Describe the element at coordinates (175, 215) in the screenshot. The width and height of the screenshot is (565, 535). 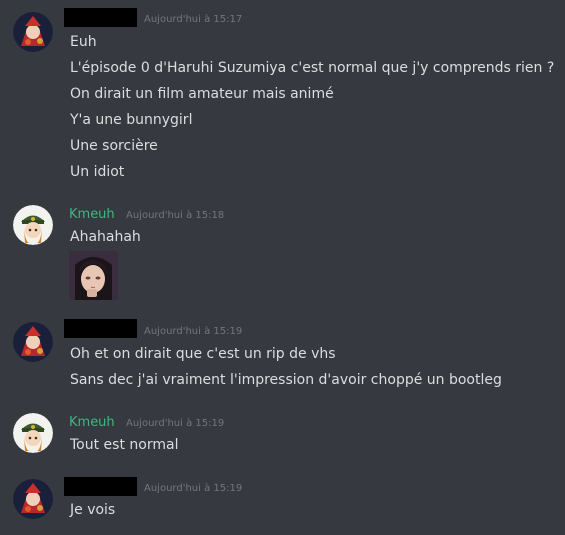
I see `message-timestamp: Aujourd'hui à 15:18` at that location.